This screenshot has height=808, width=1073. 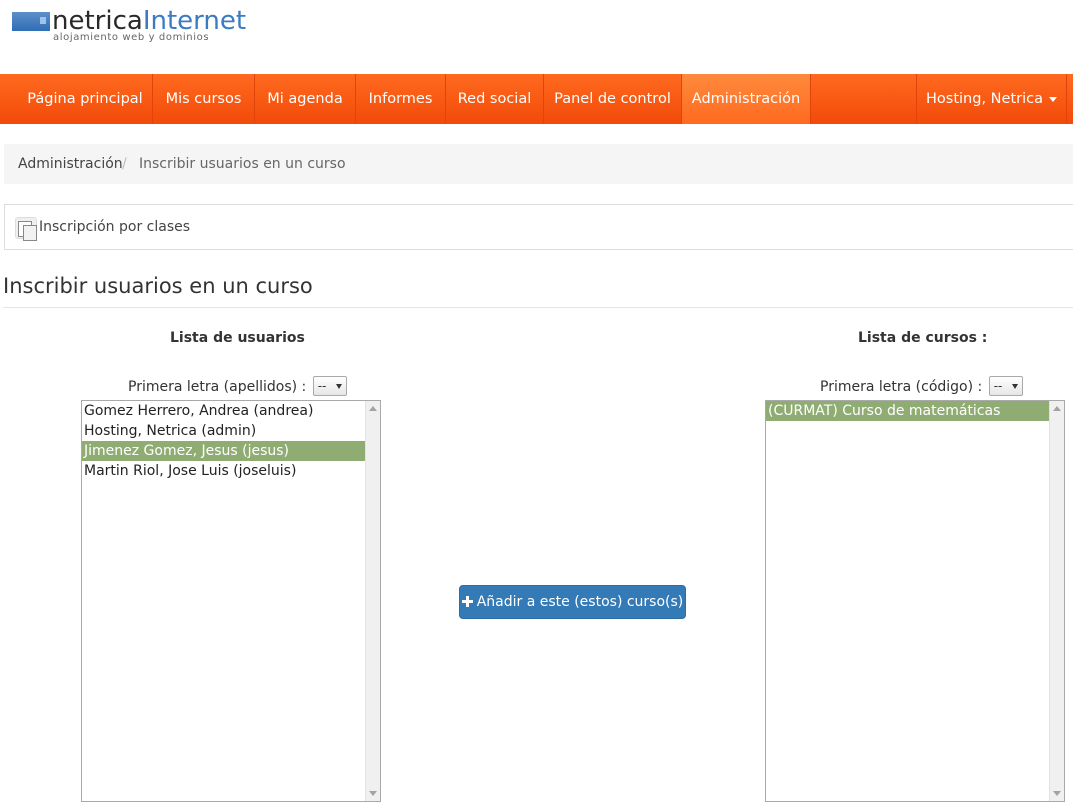 What do you see at coordinates (329, 386) in the screenshot?
I see `users-first-letter-select: --` at bounding box center [329, 386].